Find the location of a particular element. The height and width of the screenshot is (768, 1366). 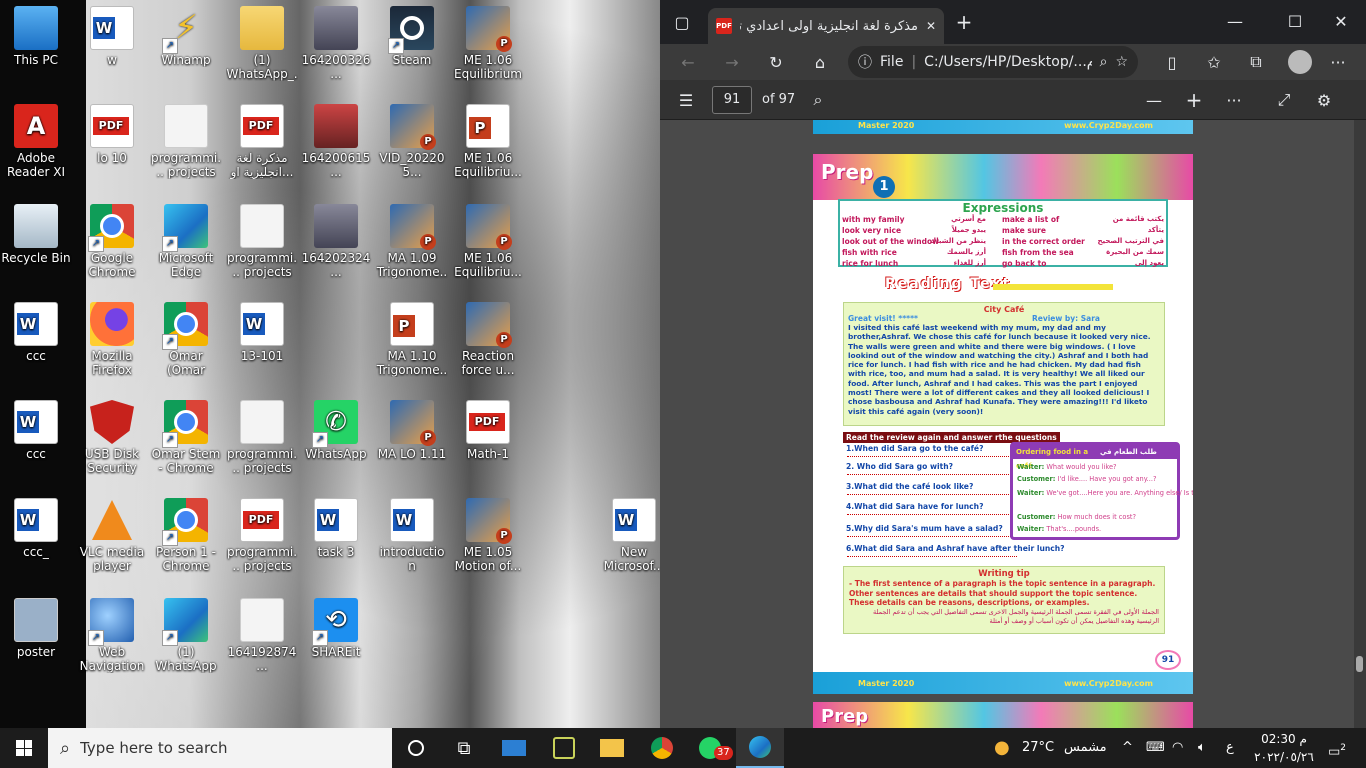

more-tools-button: ··· is located at coordinates (1234, 100).